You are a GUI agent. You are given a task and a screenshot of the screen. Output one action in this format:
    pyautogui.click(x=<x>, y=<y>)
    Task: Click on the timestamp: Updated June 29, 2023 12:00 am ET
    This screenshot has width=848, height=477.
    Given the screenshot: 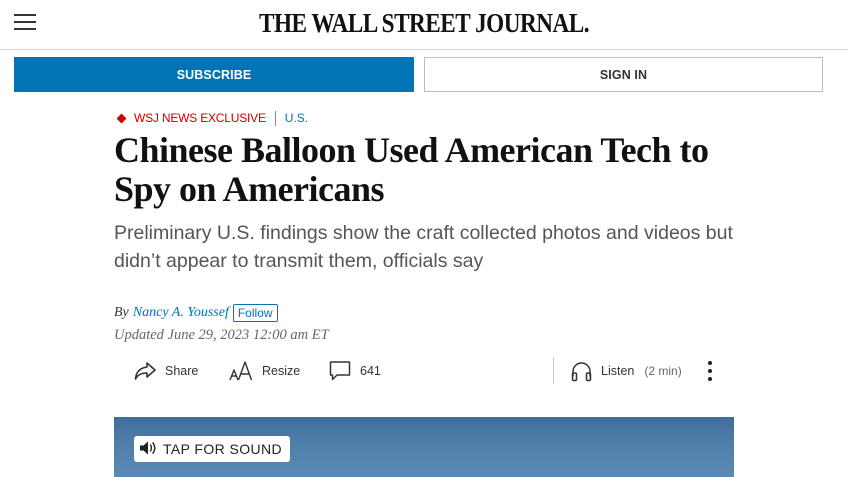 What is the action you would take?
    pyautogui.click(x=221, y=335)
    